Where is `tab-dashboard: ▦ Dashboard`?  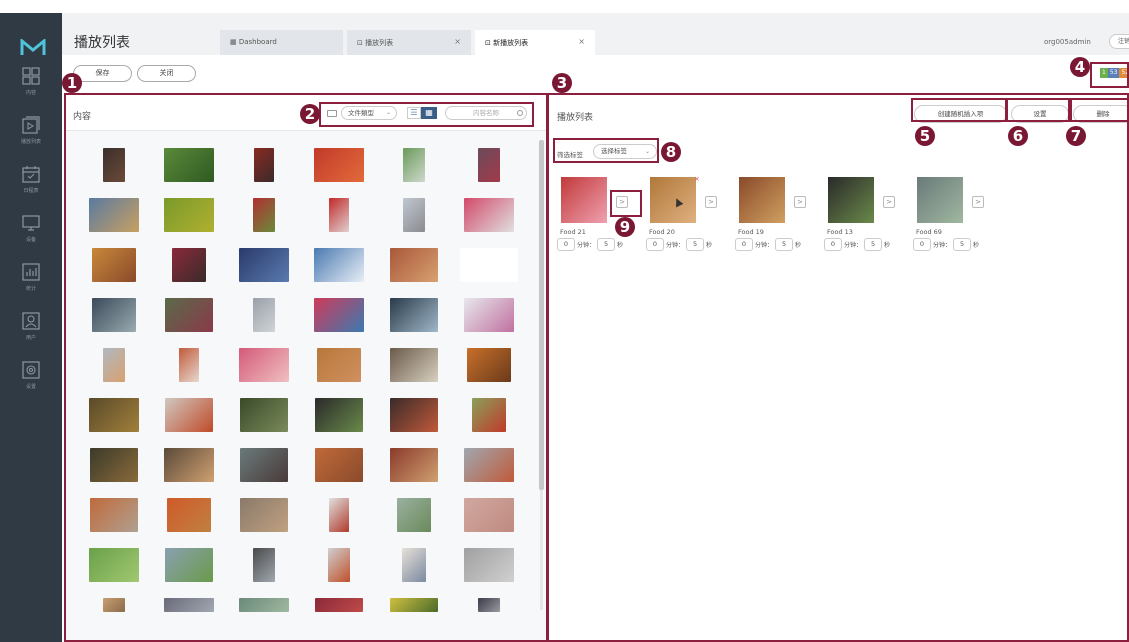
tab-dashboard: ▦ Dashboard is located at coordinates (281, 42).